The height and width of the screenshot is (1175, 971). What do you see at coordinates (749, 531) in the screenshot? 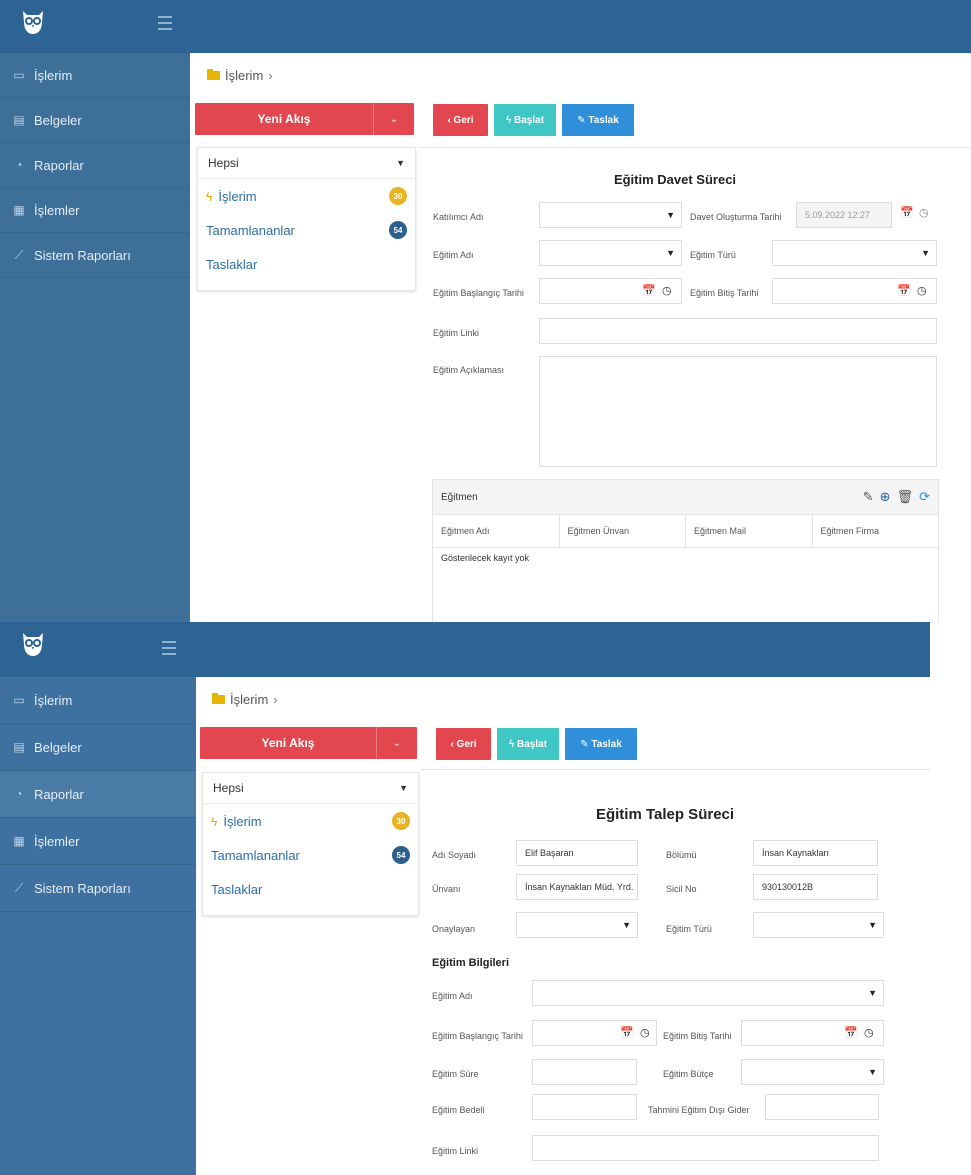
I see `column-header: Eğitmen Mail` at bounding box center [749, 531].